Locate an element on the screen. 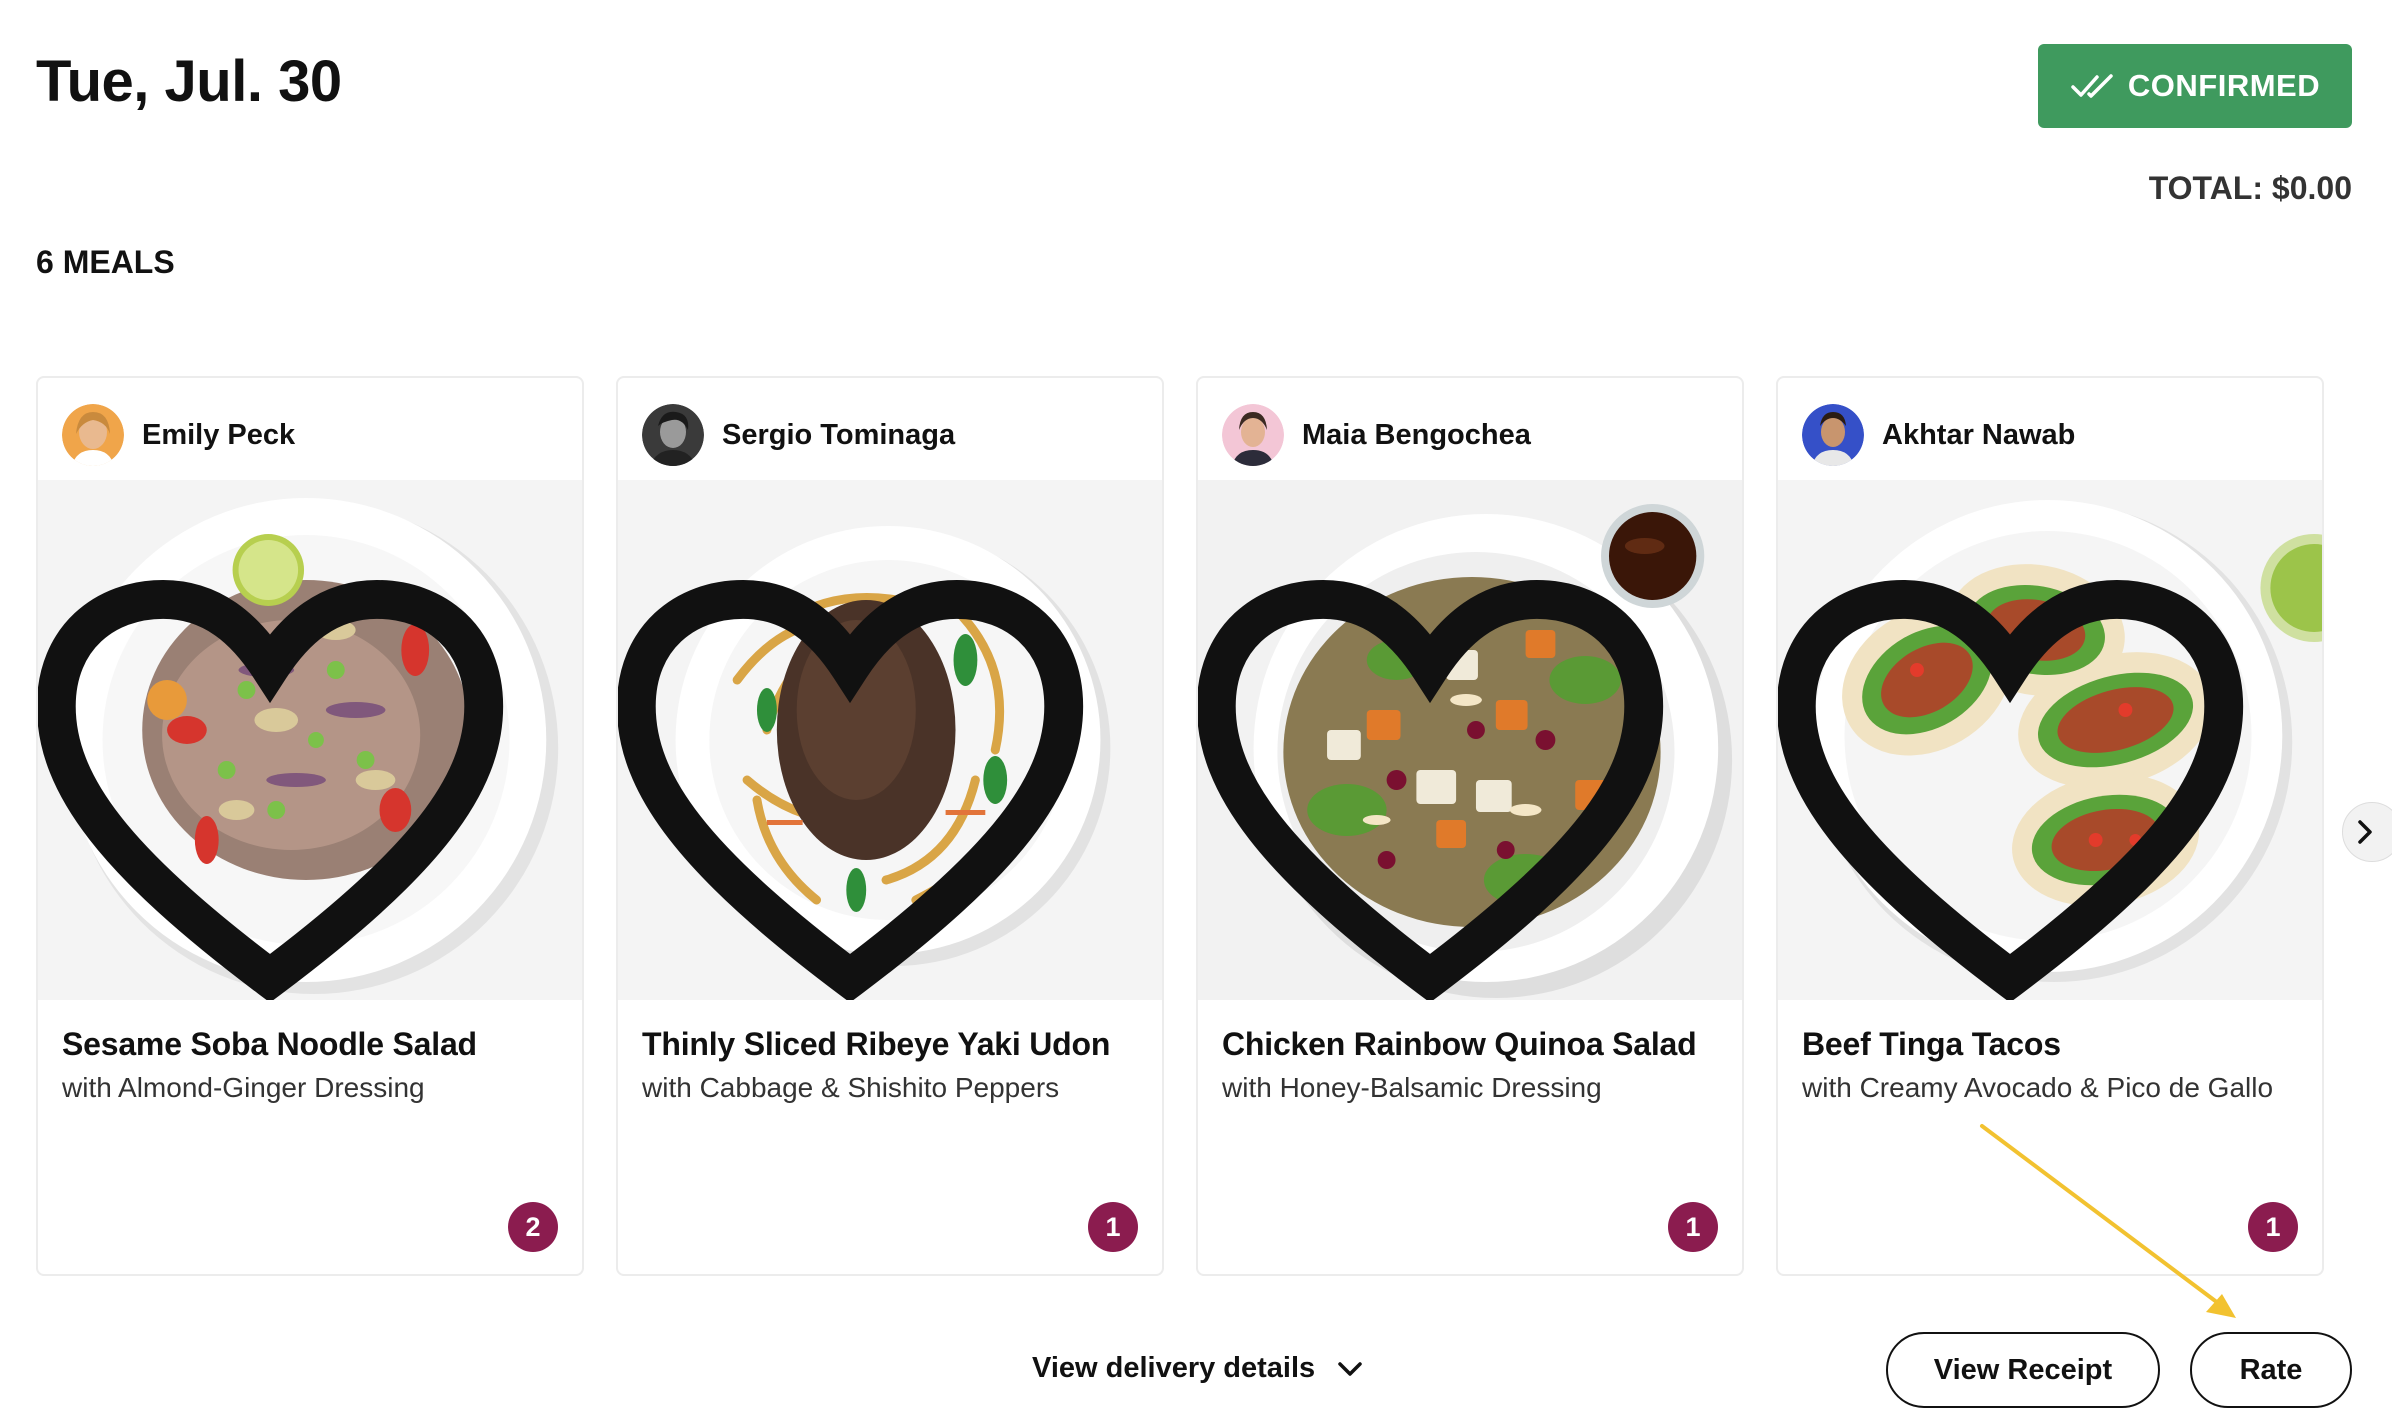 This screenshot has height=1428, width=2392. annotation-arrow-icon is located at coordinates (2108, 1221).